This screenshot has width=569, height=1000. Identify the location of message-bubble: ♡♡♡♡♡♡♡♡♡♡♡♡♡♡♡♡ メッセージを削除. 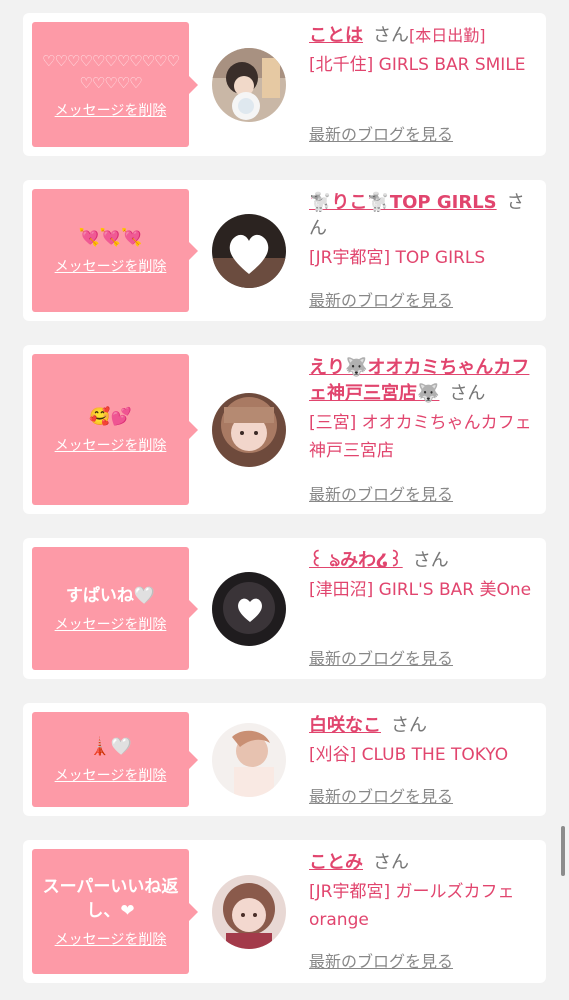
(115, 84).